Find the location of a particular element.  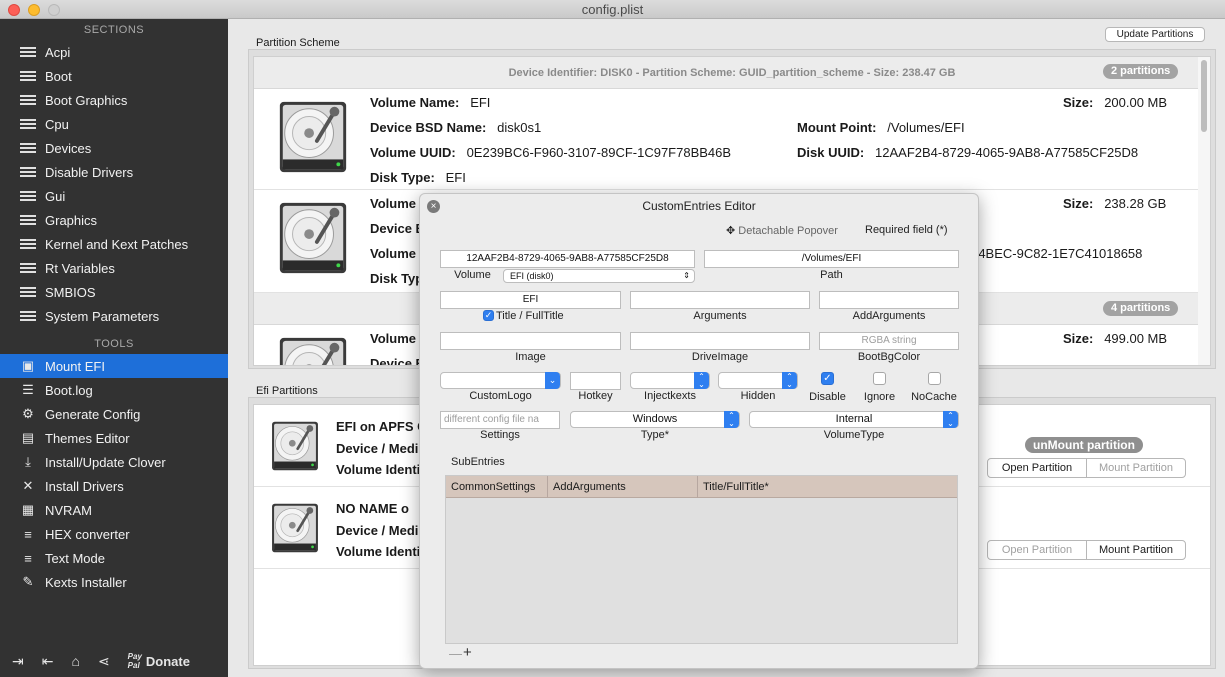

sidebar-item-disable-drivers: Disable Drivers is located at coordinates (114, 172).